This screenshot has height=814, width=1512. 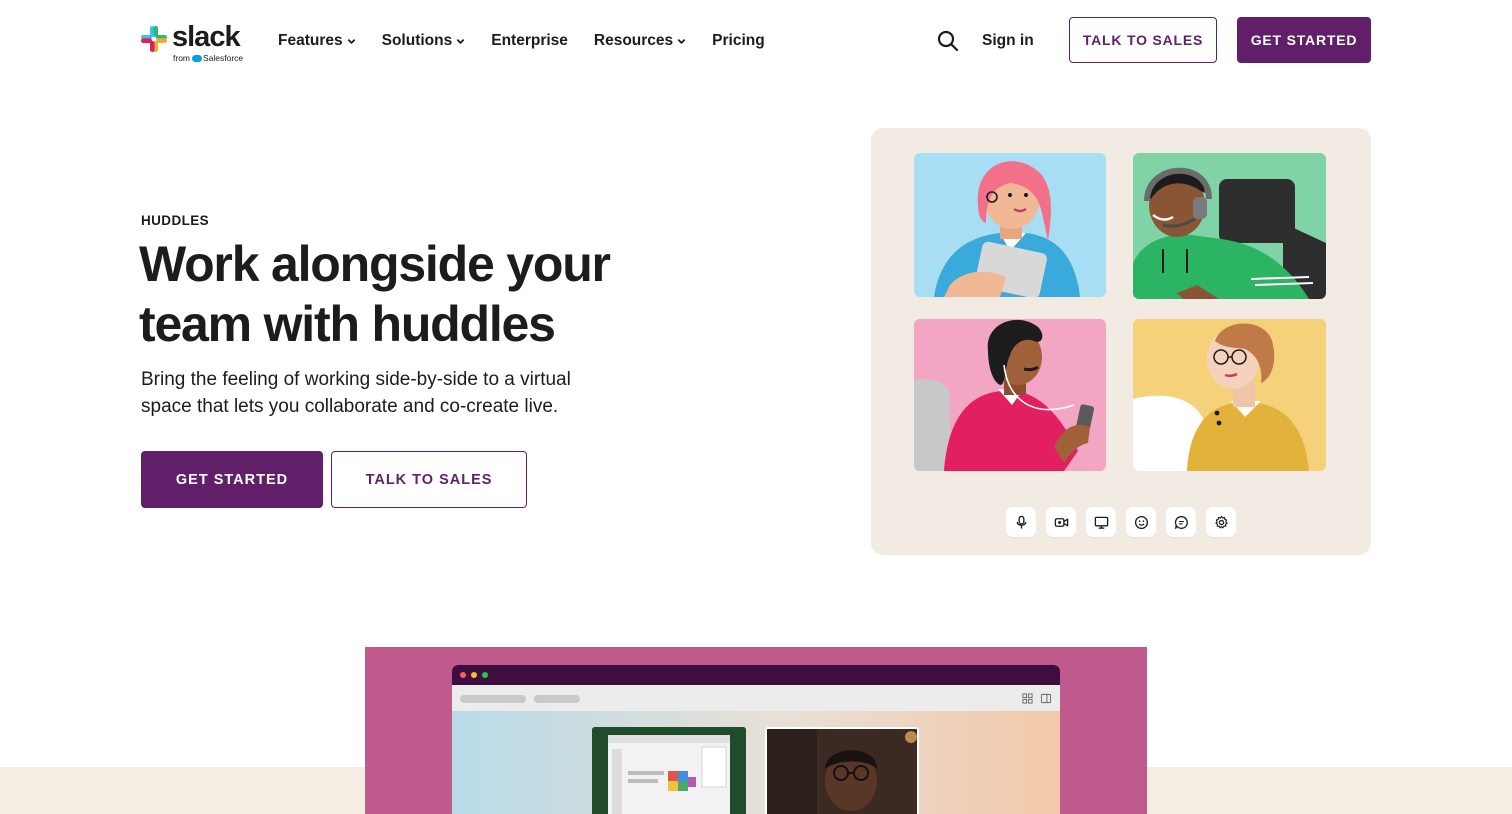 What do you see at coordinates (310, 40) in the screenshot?
I see `nav-features-label: Features` at bounding box center [310, 40].